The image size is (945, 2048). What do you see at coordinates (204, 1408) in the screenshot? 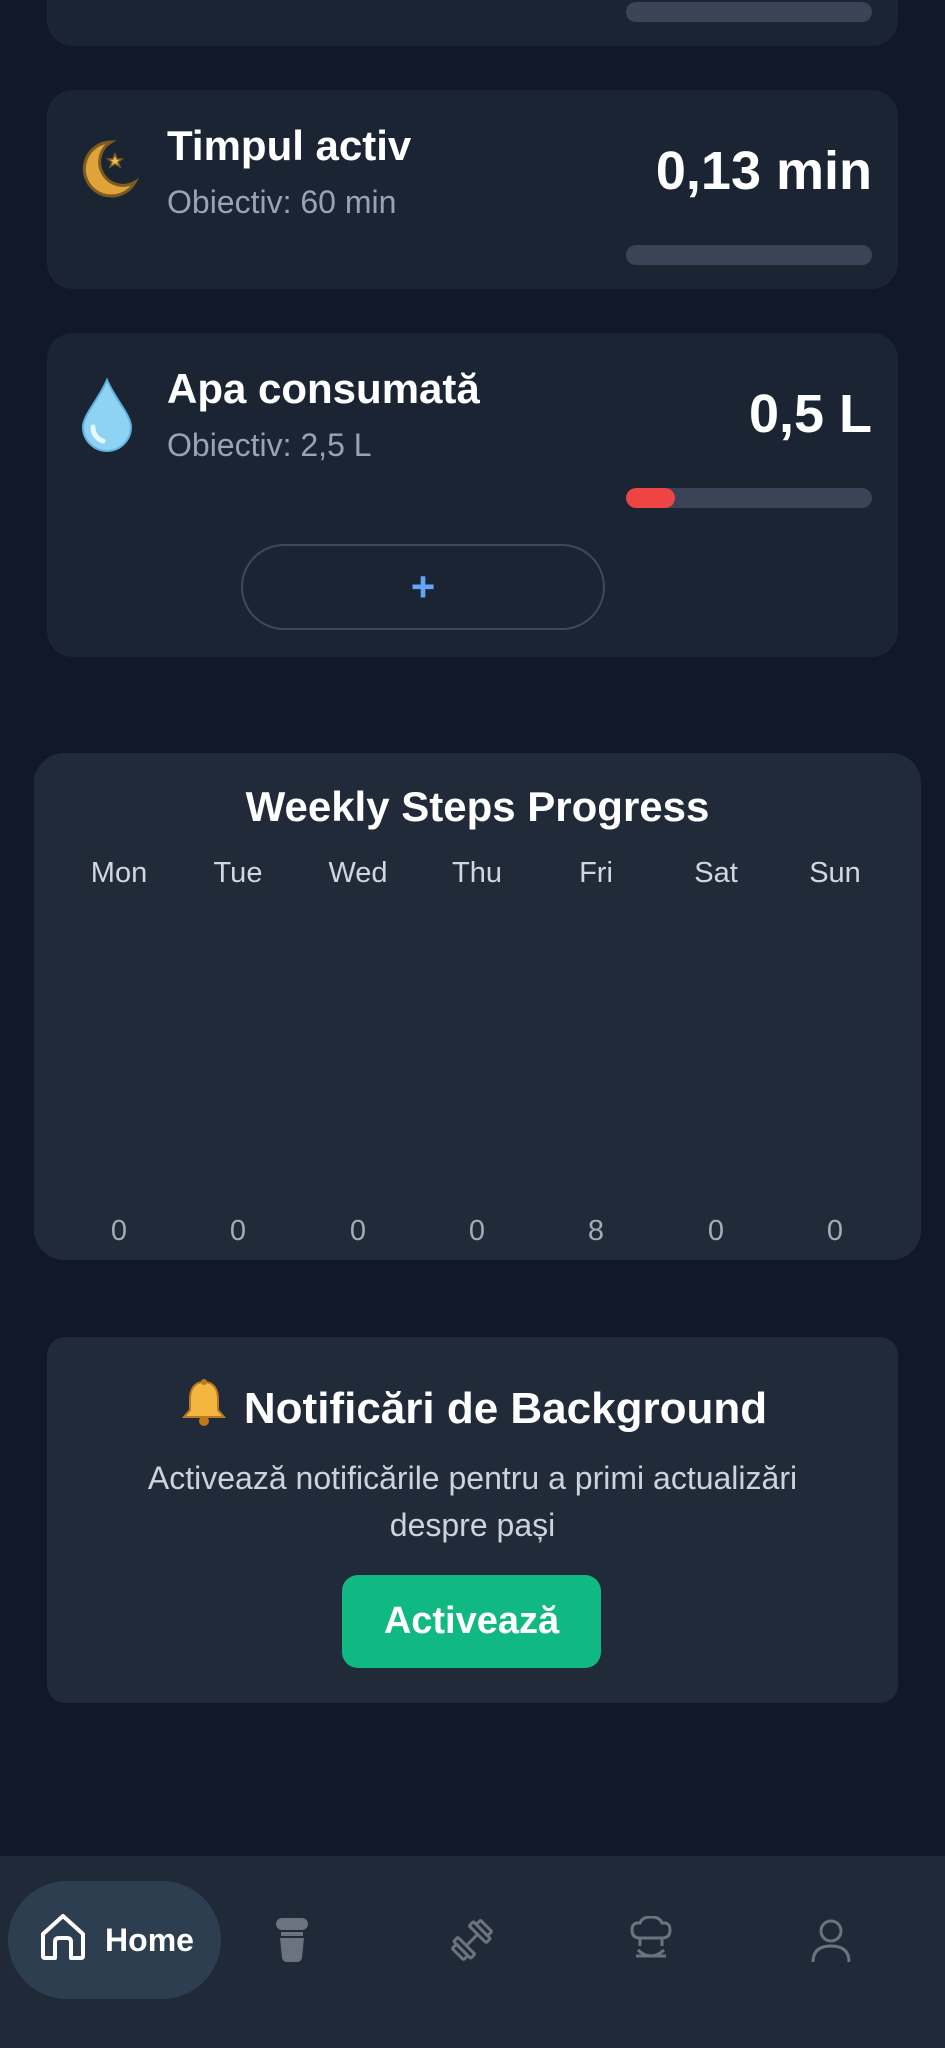
I see `bell-icon` at bounding box center [204, 1408].